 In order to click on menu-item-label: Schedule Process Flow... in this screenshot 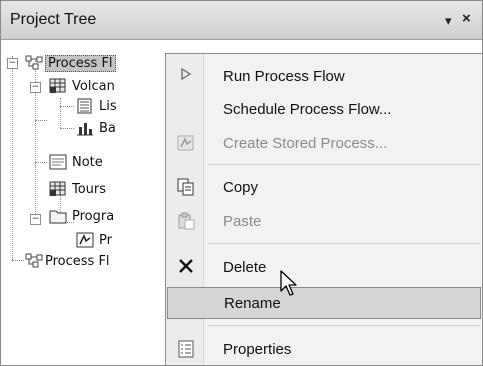, I will do `click(307, 109)`.